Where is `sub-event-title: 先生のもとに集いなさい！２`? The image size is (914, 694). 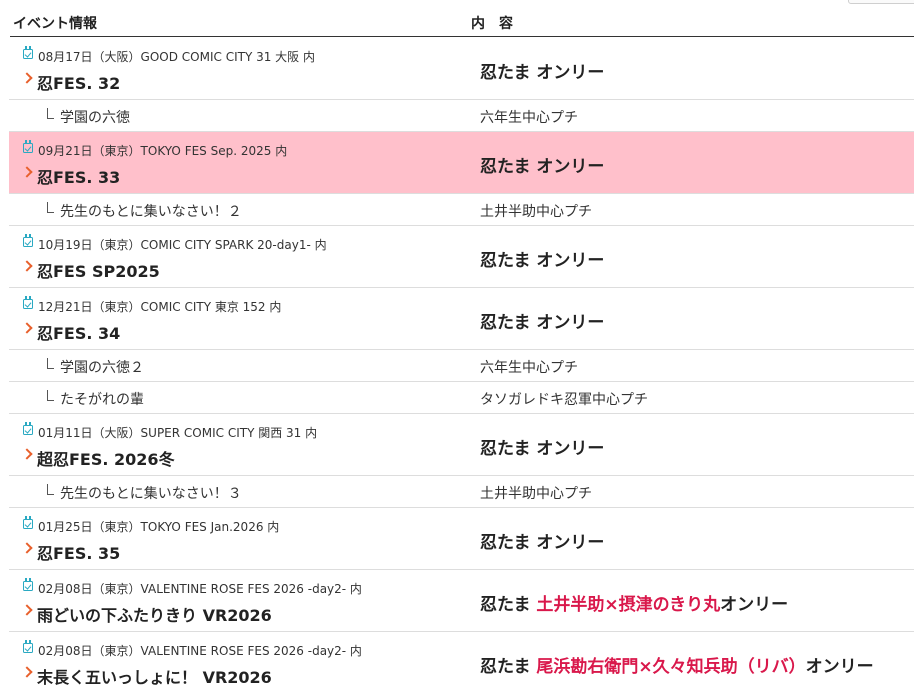 sub-event-title: 先生のもとに集いなさい！２ is located at coordinates (151, 212).